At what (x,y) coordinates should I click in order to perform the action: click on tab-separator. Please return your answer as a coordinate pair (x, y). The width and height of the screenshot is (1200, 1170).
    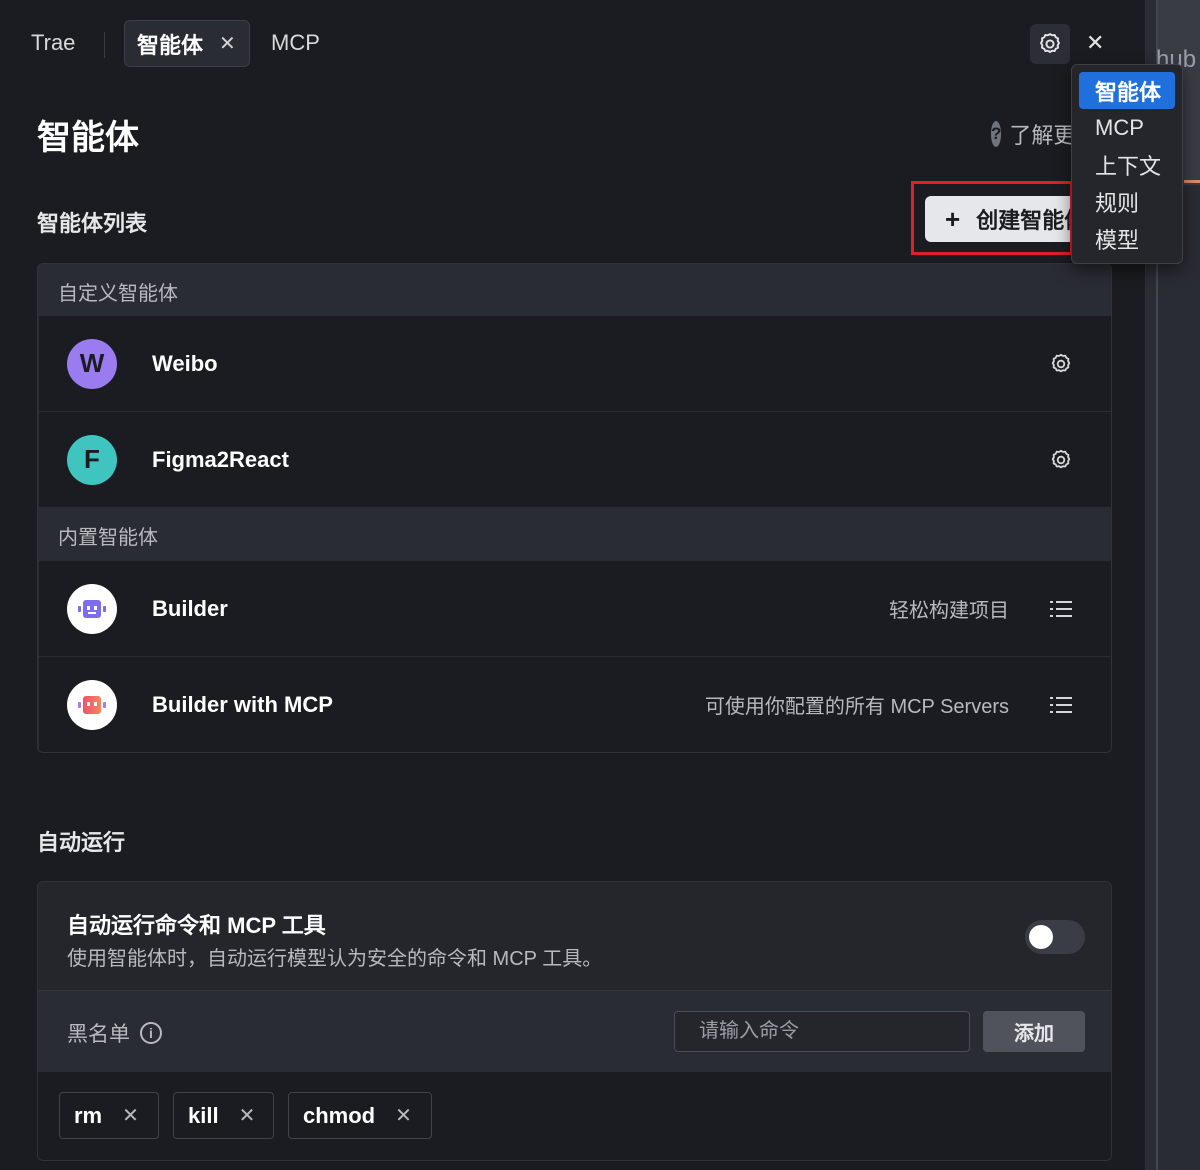
    Looking at the image, I should click on (104, 45).